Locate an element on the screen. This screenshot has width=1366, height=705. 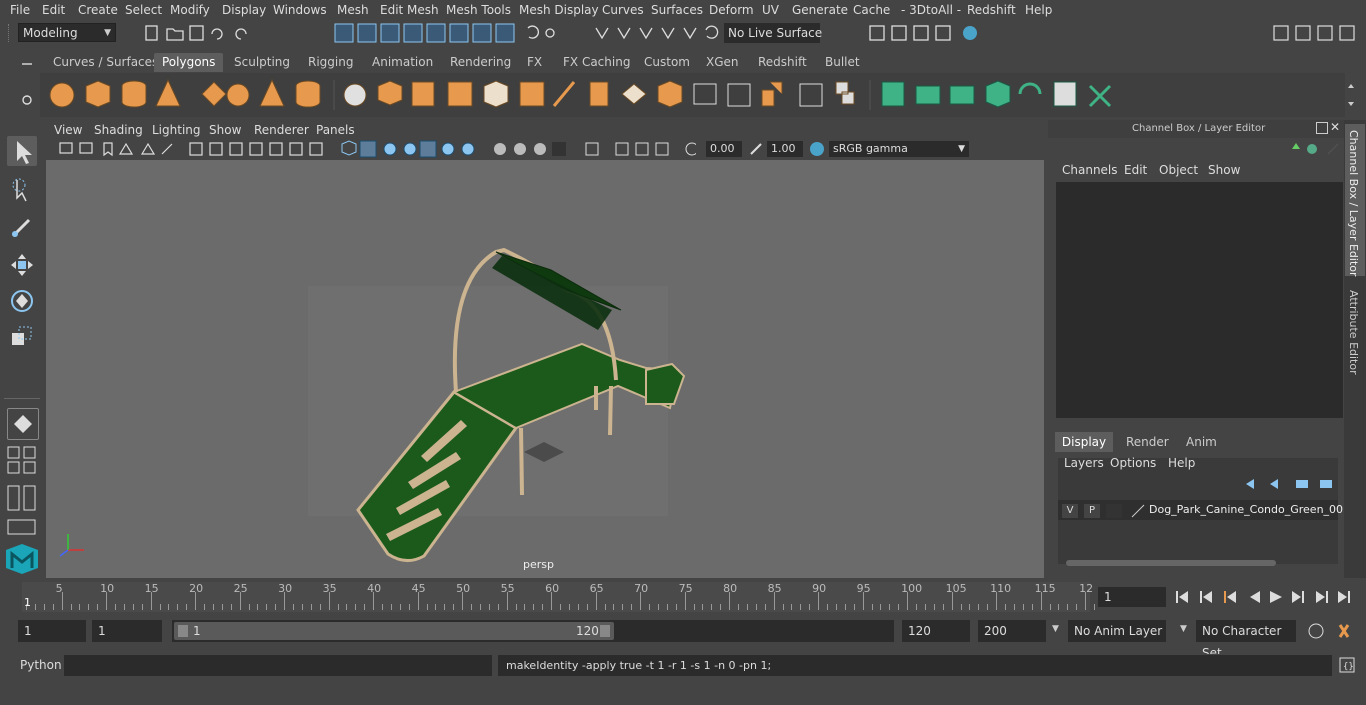
command-input is located at coordinates (278, 665).